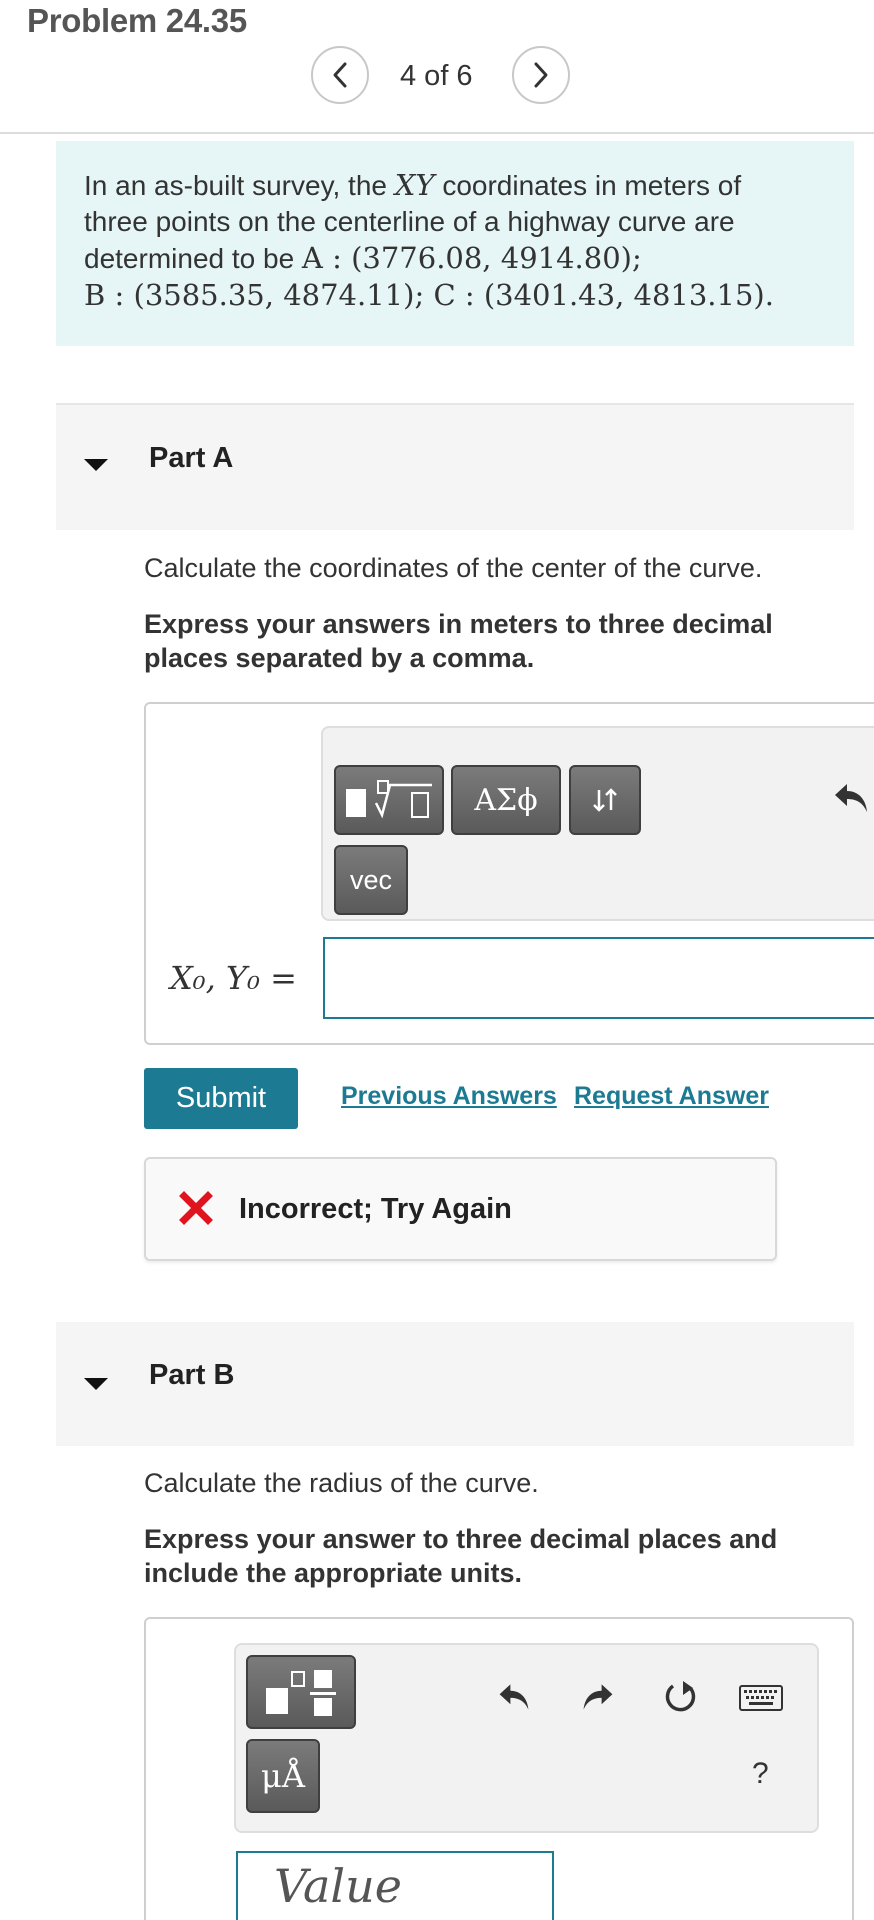 This screenshot has width=874, height=1920. I want to click on part-b-answer-box: μÅ ? Value, so click(499, 1768).